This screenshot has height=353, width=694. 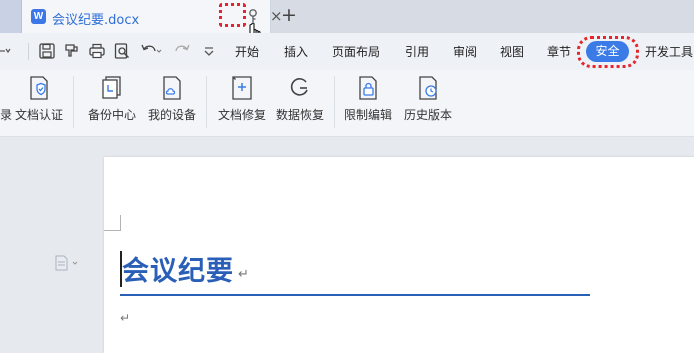 I want to click on document-tab-title: 会议纪要.docx, so click(x=96, y=20).